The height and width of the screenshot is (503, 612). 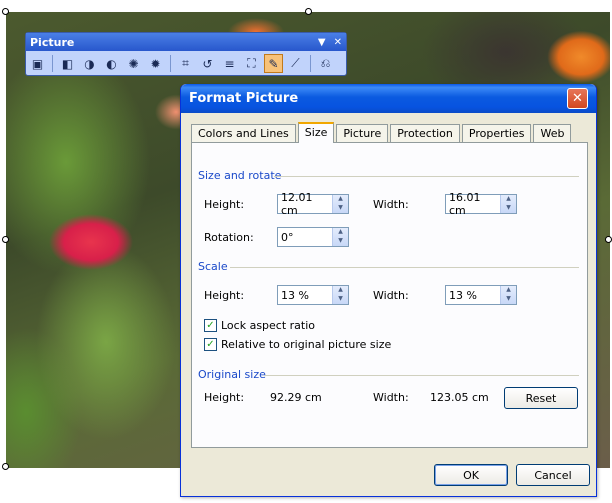 I want to click on picture-toolbar: Picture ▼ ✕ ▣ ◧ ◑ ◐ ✺ ✹ ⌗ ↺ ≡ ⛶ ✎ ⟋ ⎌, so click(x=186, y=54).